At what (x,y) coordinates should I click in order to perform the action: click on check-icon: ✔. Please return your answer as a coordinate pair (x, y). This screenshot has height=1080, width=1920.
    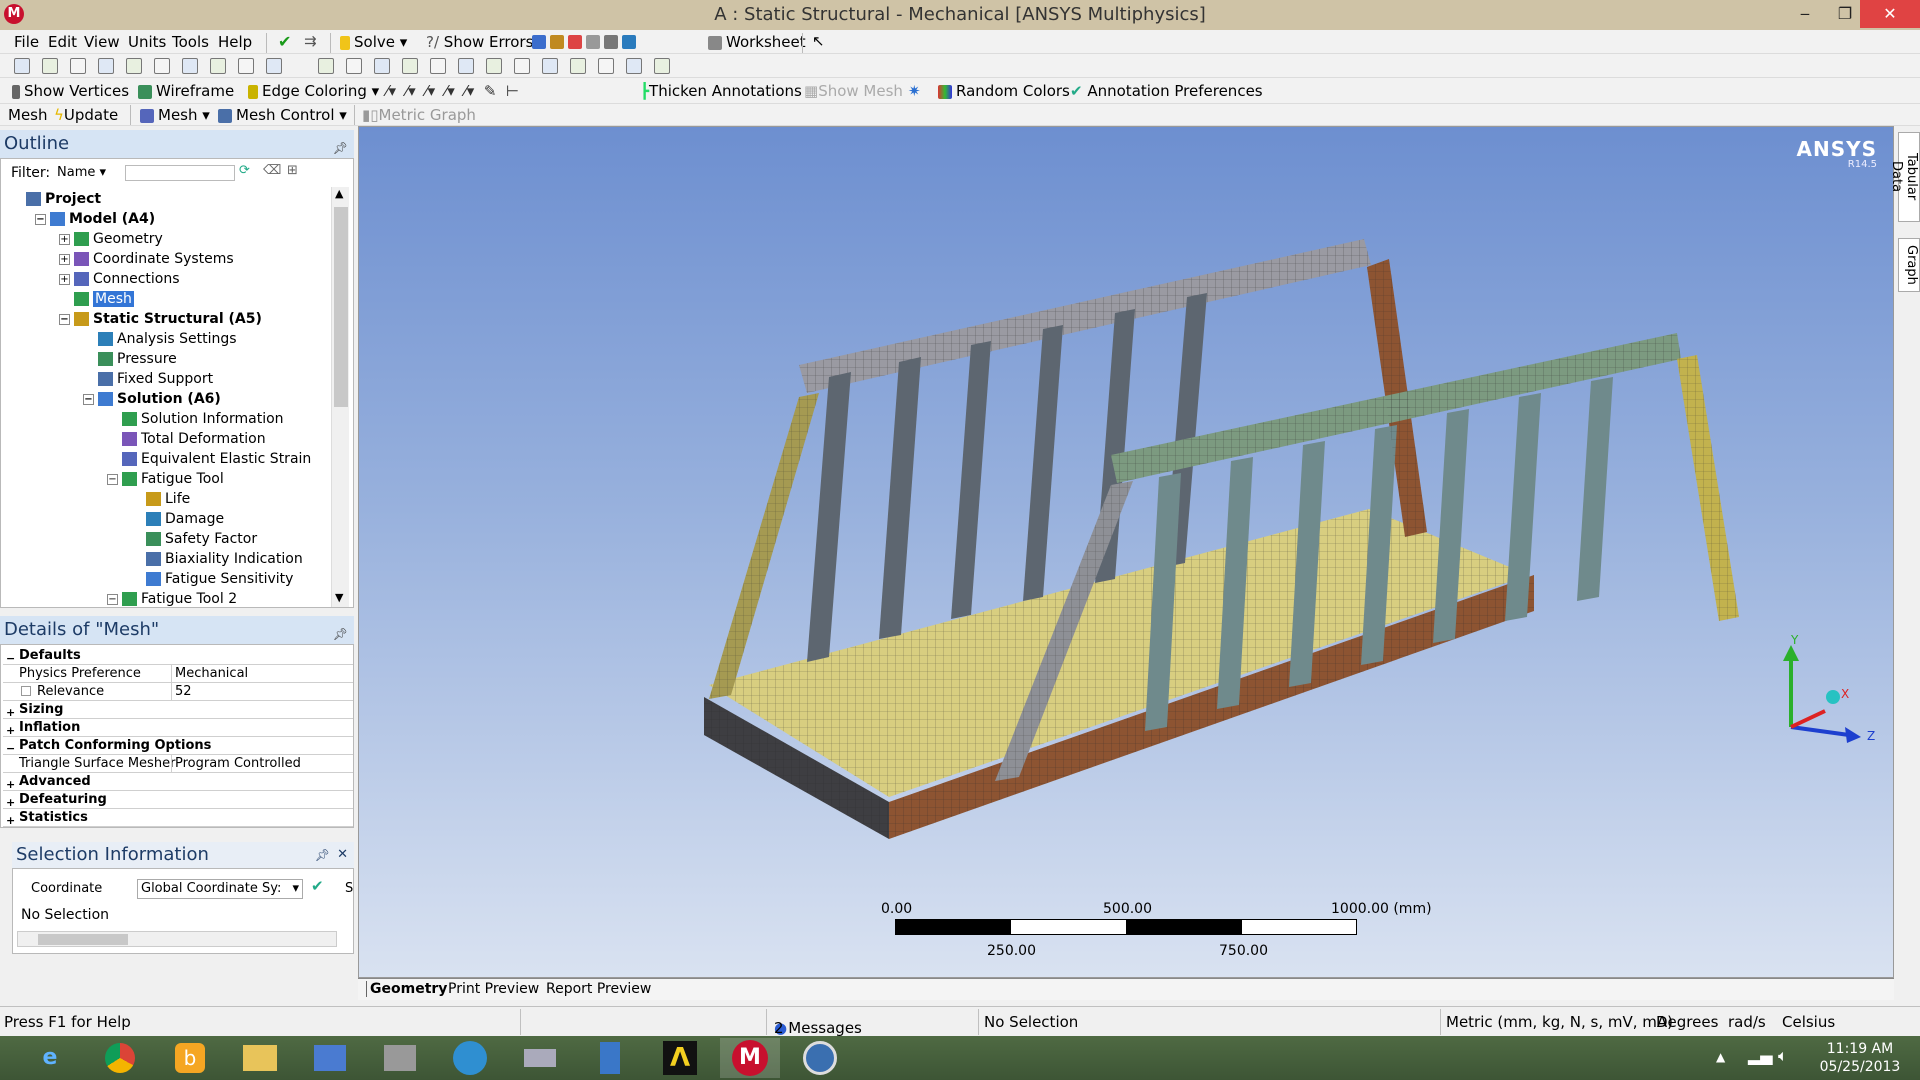
    Looking at the image, I should click on (284, 41).